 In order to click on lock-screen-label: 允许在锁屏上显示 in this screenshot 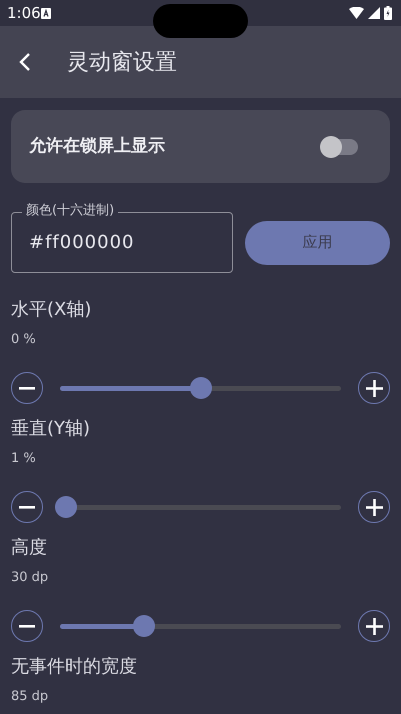, I will do `click(97, 146)`.